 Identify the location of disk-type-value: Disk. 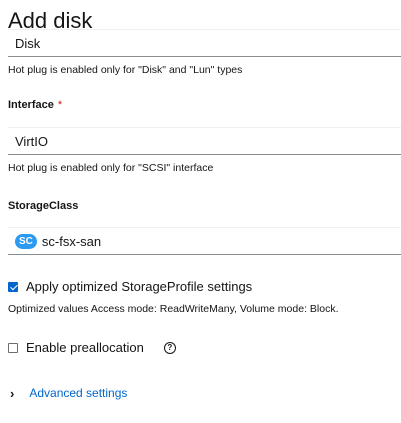
(28, 43).